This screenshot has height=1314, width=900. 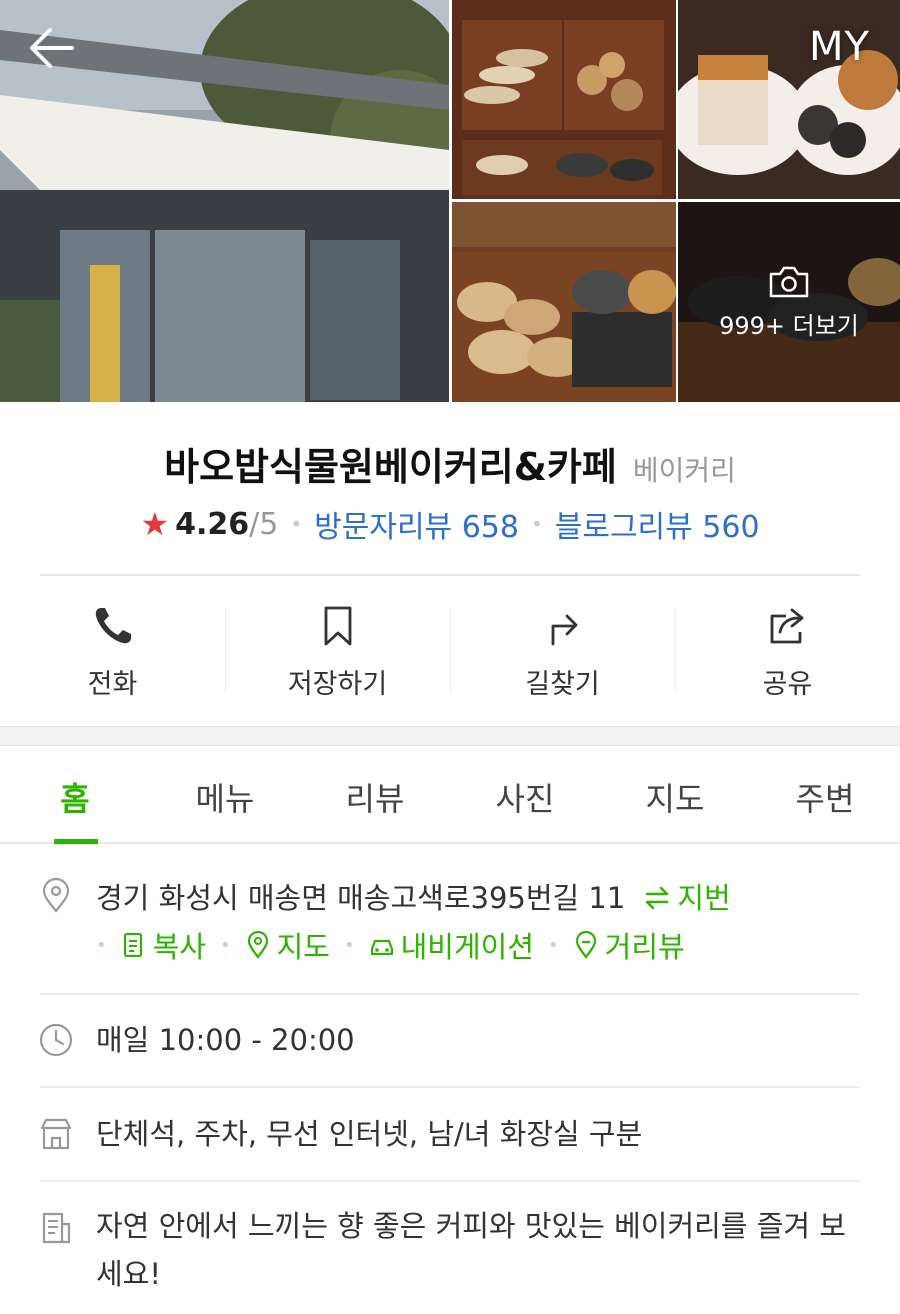 I want to click on call-label: 전화, so click(x=112, y=684).